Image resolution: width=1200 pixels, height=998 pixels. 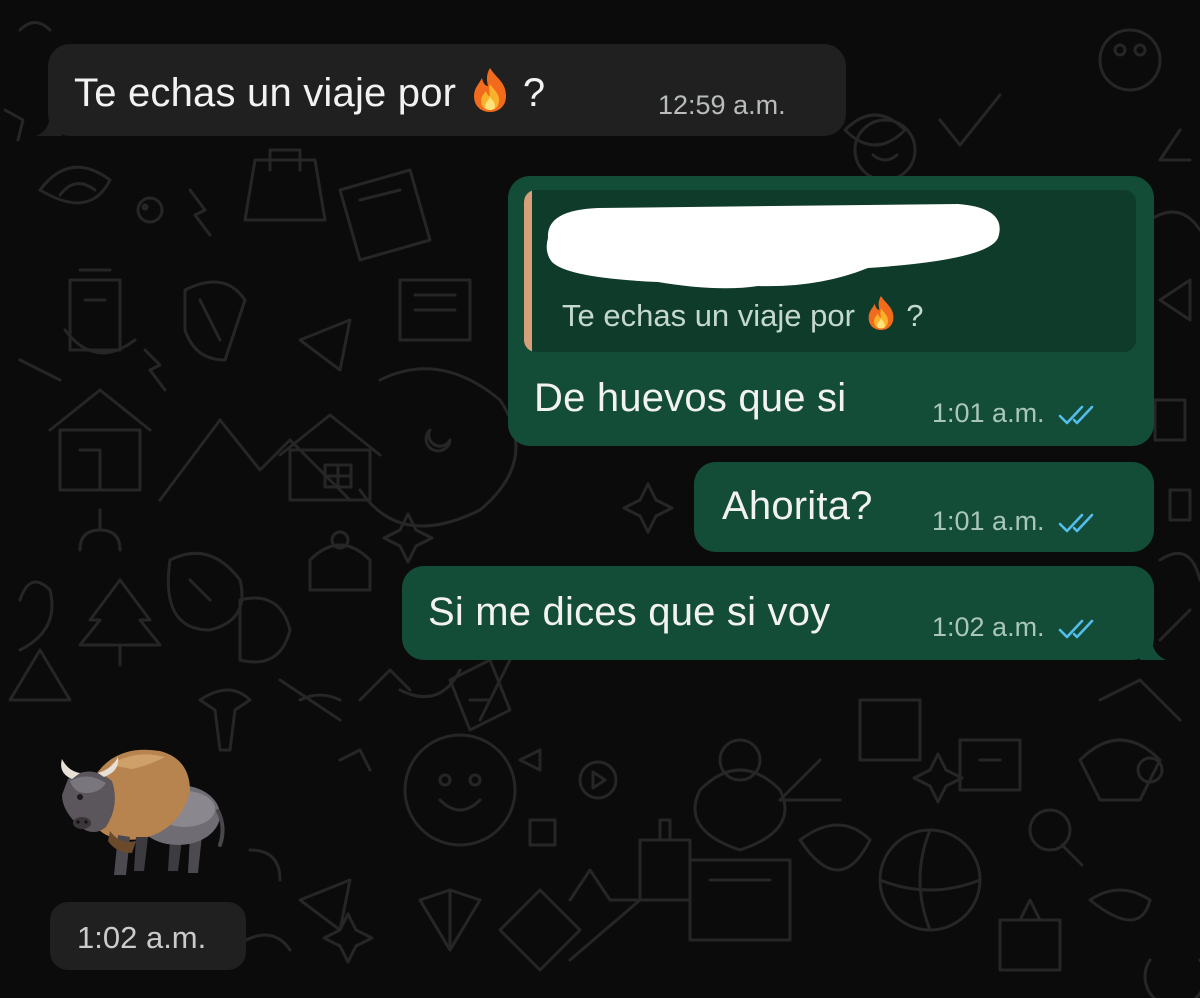 What do you see at coordinates (742, 314) in the screenshot?
I see `quoted-message-text: Te echas un viaje por ?` at bounding box center [742, 314].